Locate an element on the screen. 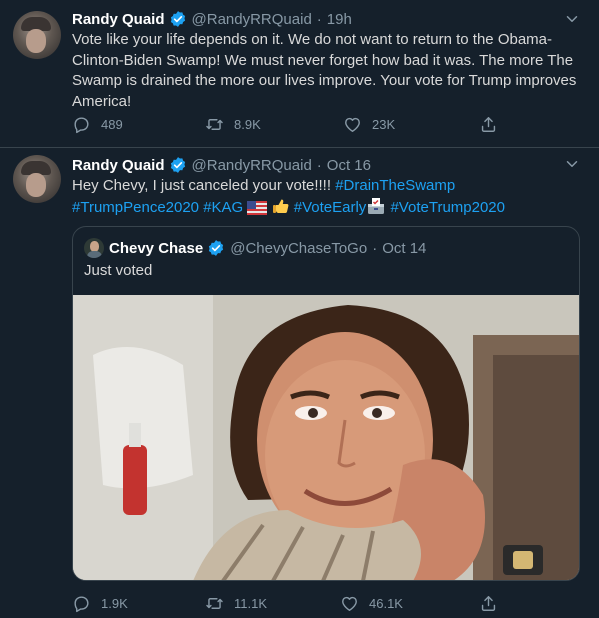 The height and width of the screenshot is (618, 599). like-count: 23K is located at coordinates (384, 124).